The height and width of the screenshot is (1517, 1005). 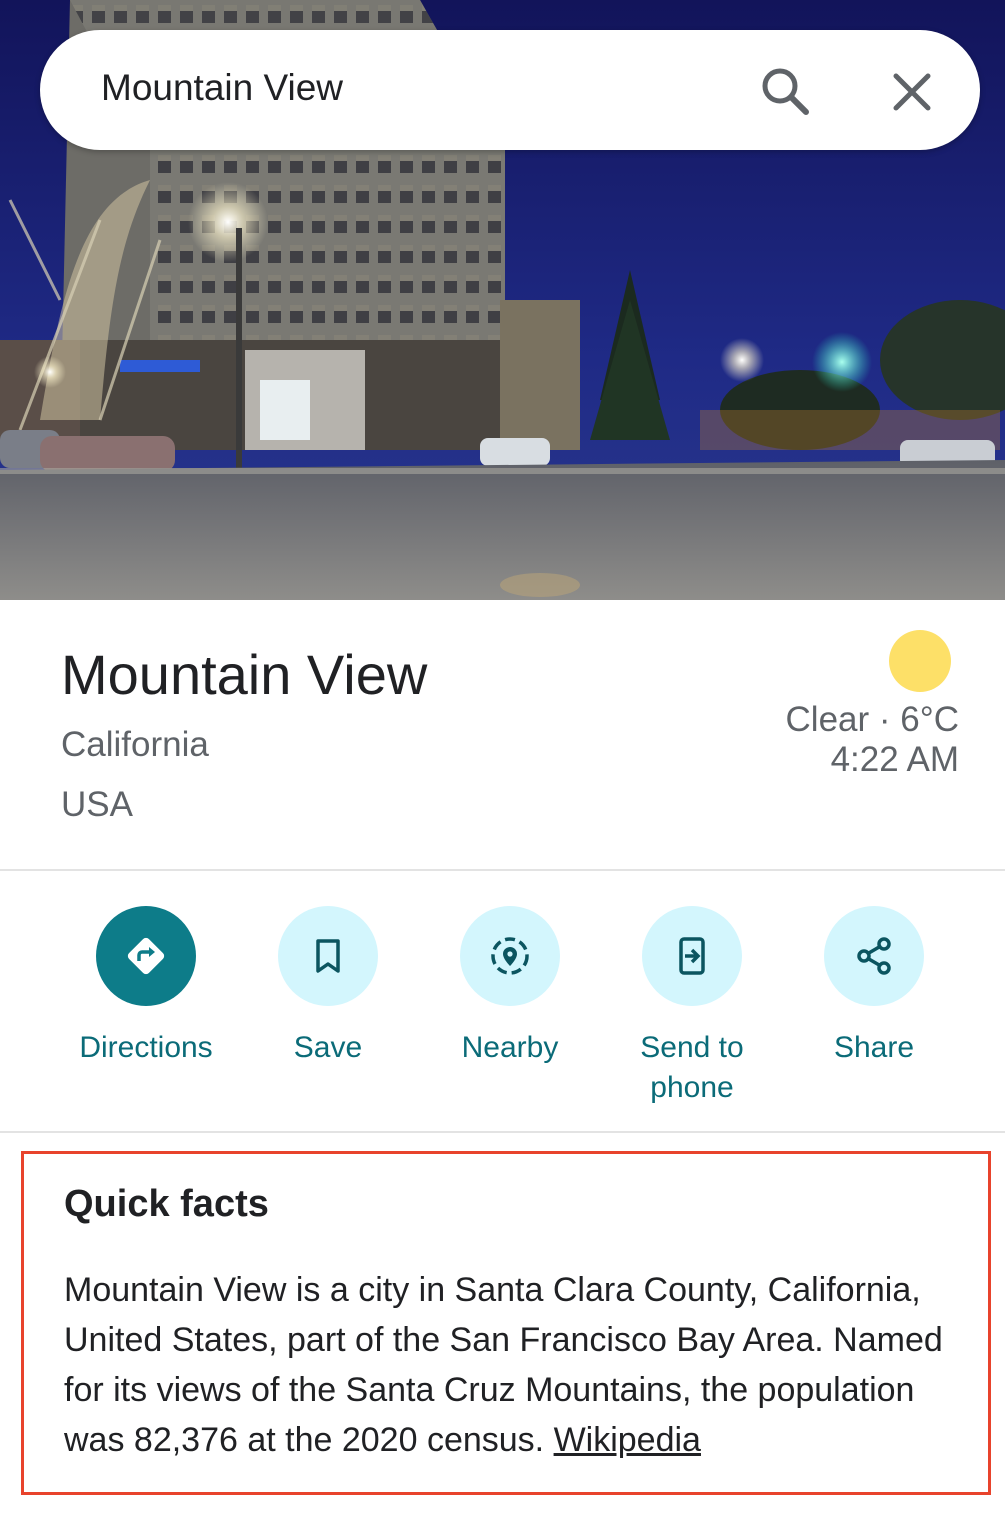 I want to click on search-icon, so click(x=785, y=91).